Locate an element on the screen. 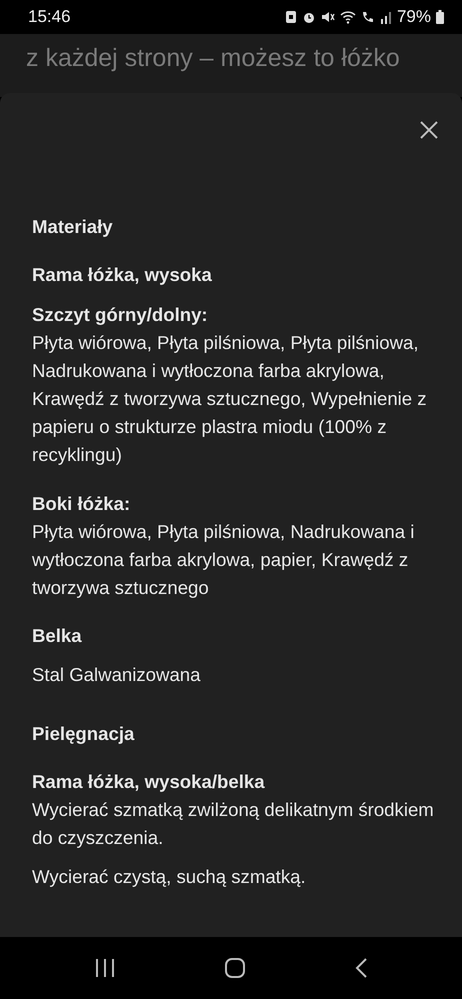 The image size is (462, 999). mute-icon is located at coordinates (327, 17).